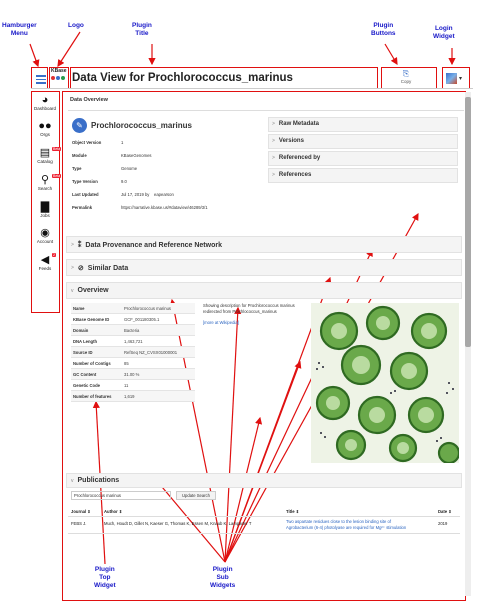 The height and width of the screenshot is (611, 500). What do you see at coordinates (133, 374) in the screenshot?
I see `table-row: GC Content 31.00 %` at bounding box center [133, 374].